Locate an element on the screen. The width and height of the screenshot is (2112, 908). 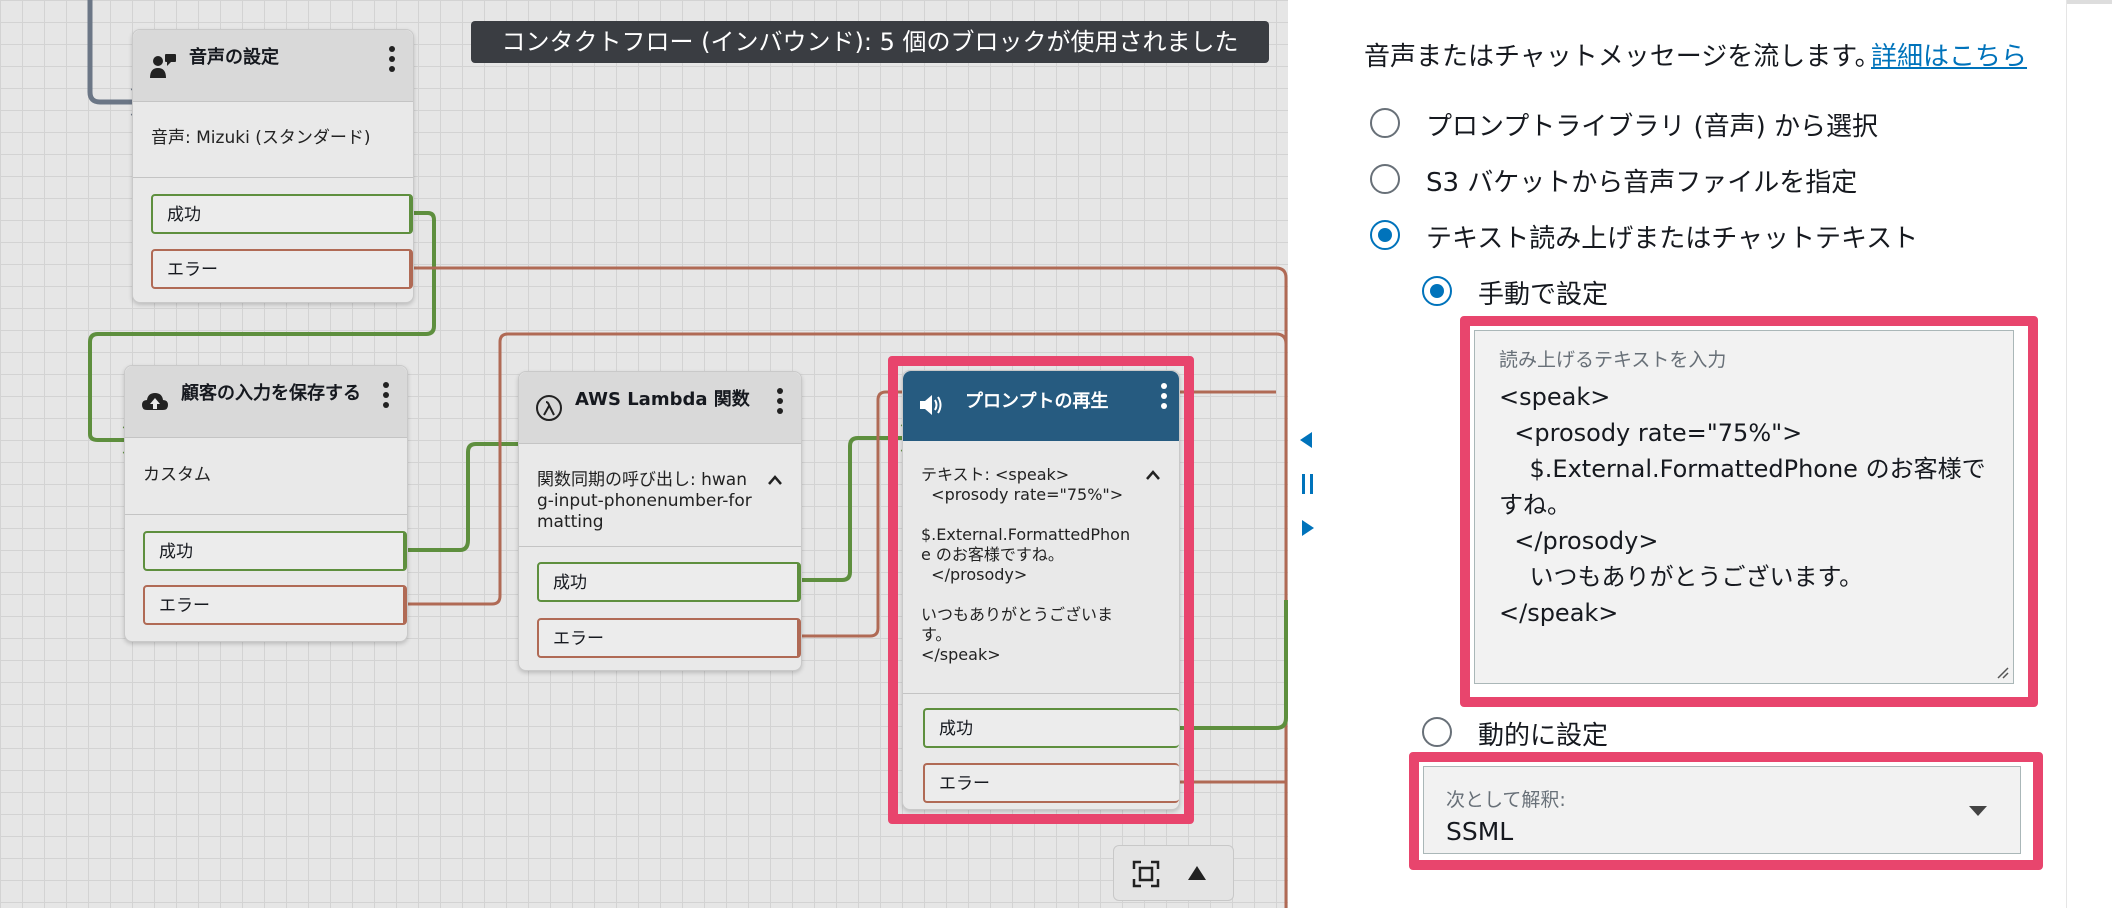
block-header: 顧客の入力を保存する is located at coordinates (266, 402).